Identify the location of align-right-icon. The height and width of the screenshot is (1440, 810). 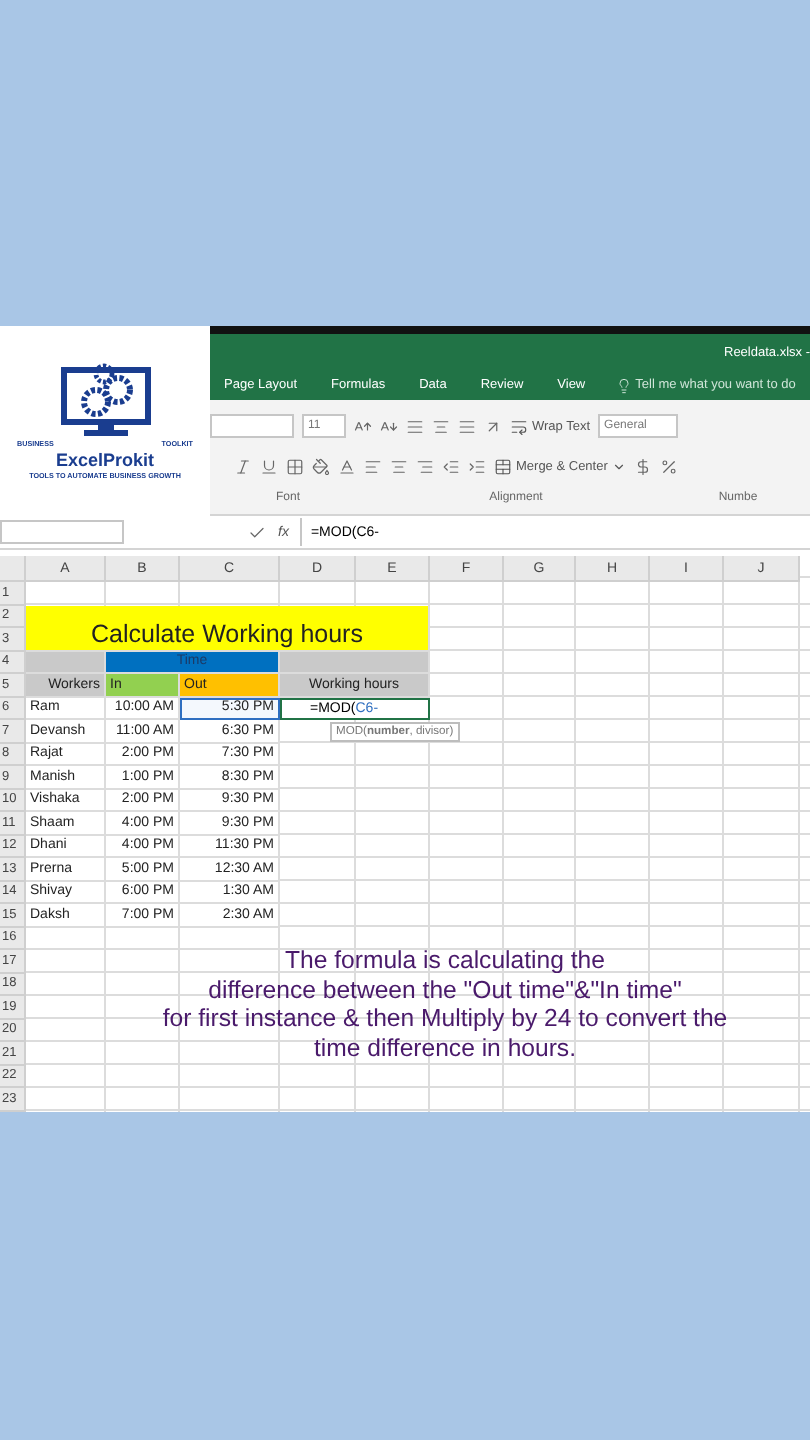
(425, 466).